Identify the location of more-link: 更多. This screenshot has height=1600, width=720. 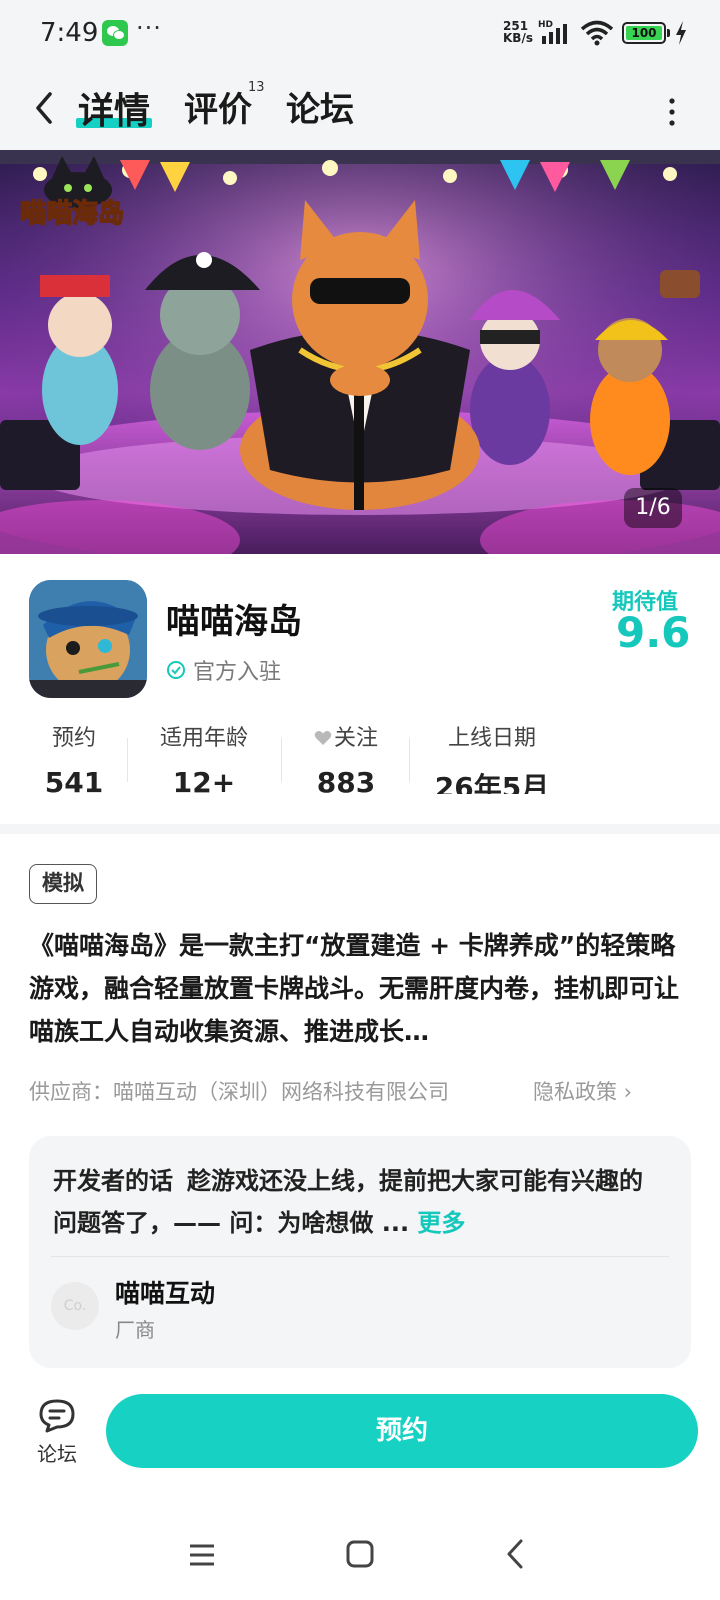
(441, 1223).